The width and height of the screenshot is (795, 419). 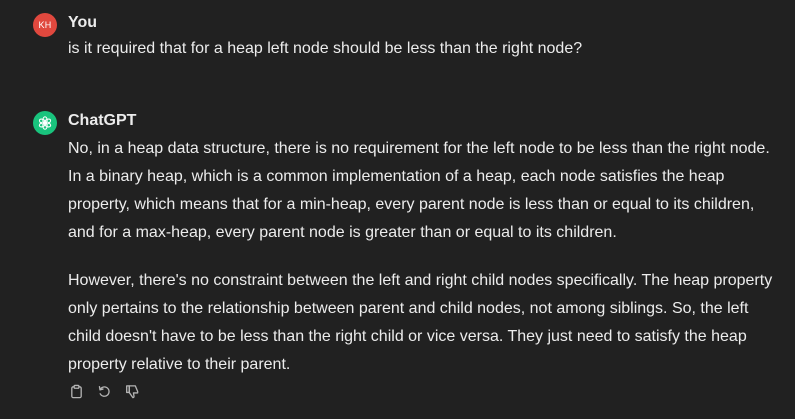 I want to click on thumbs-down-button, so click(x=132, y=391).